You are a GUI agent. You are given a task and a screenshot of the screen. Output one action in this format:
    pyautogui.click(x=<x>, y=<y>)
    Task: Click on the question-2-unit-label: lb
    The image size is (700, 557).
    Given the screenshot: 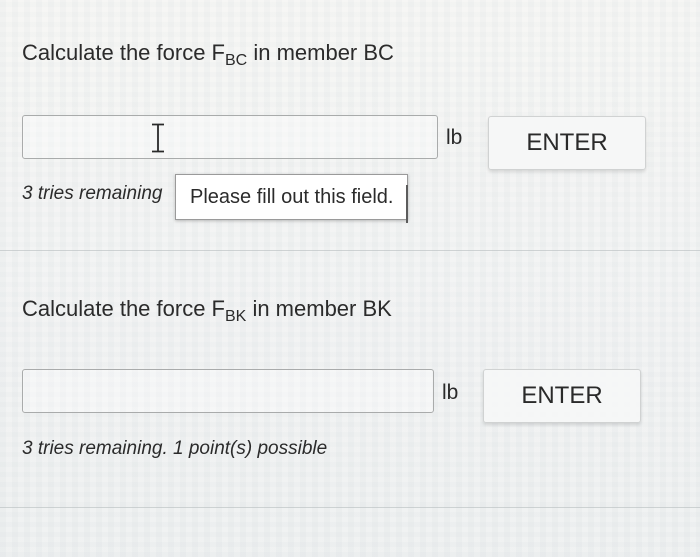 What is the action you would take?
    pyautogui.click(x=450, y=392)
    